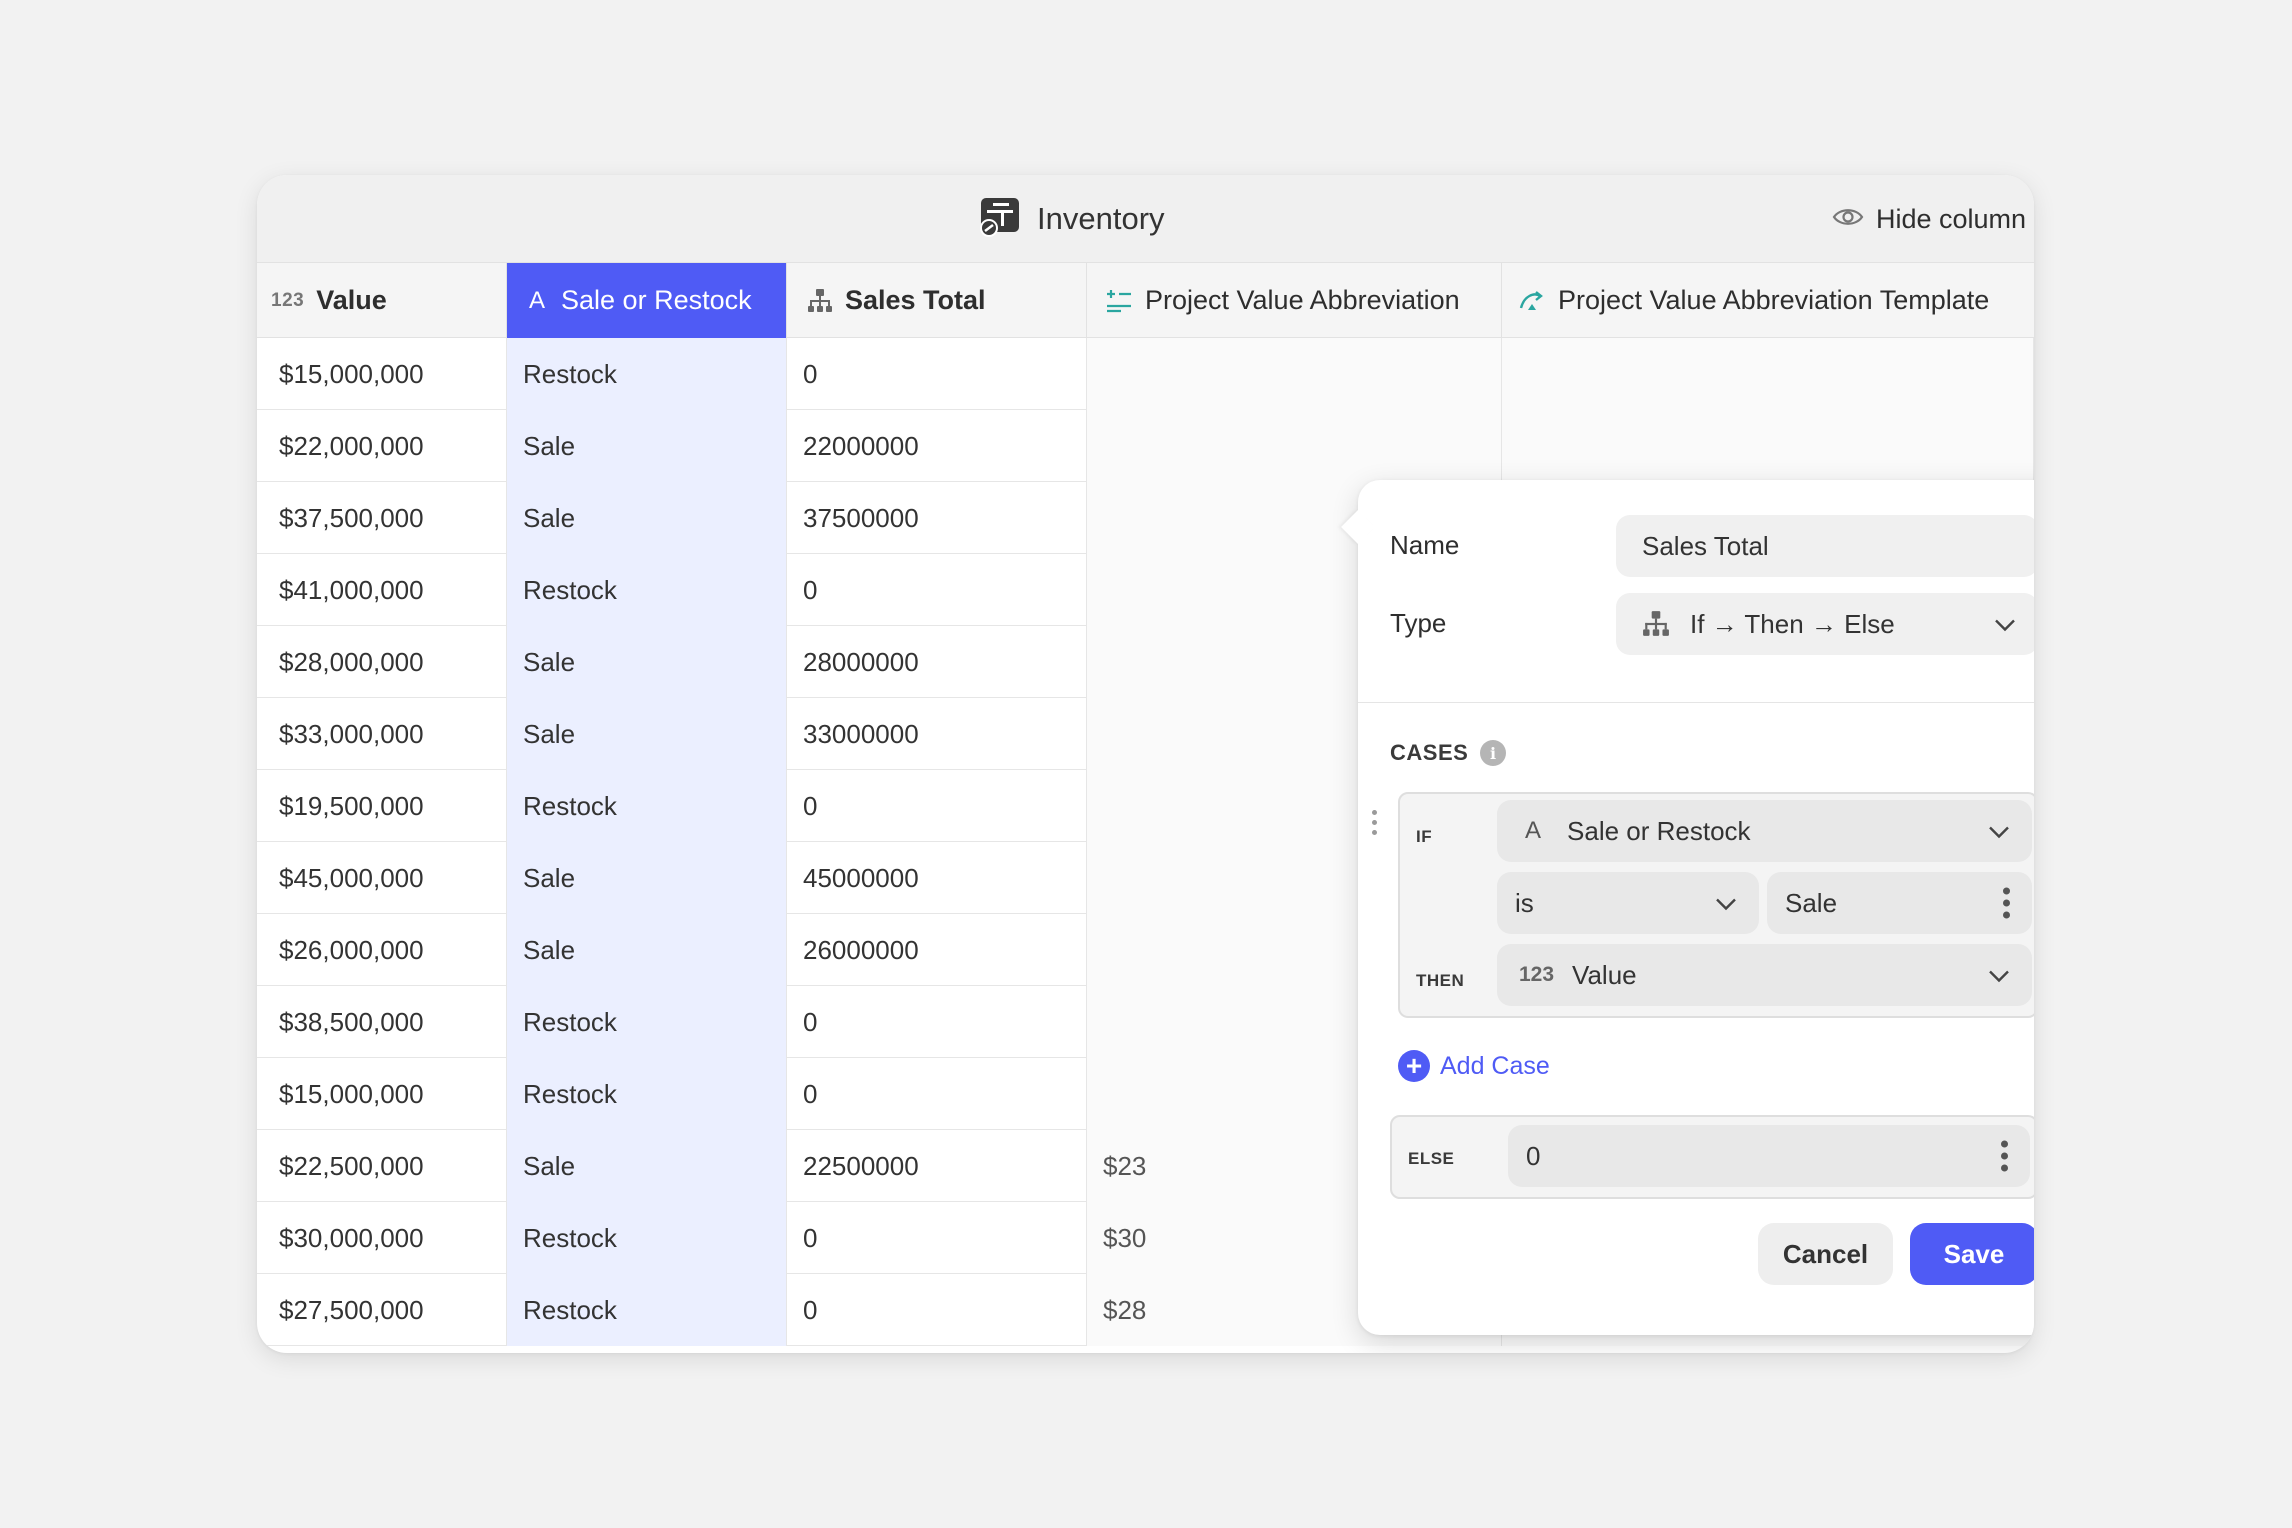  I want to click on column-header-label: Sales Total, so click(915, 300).